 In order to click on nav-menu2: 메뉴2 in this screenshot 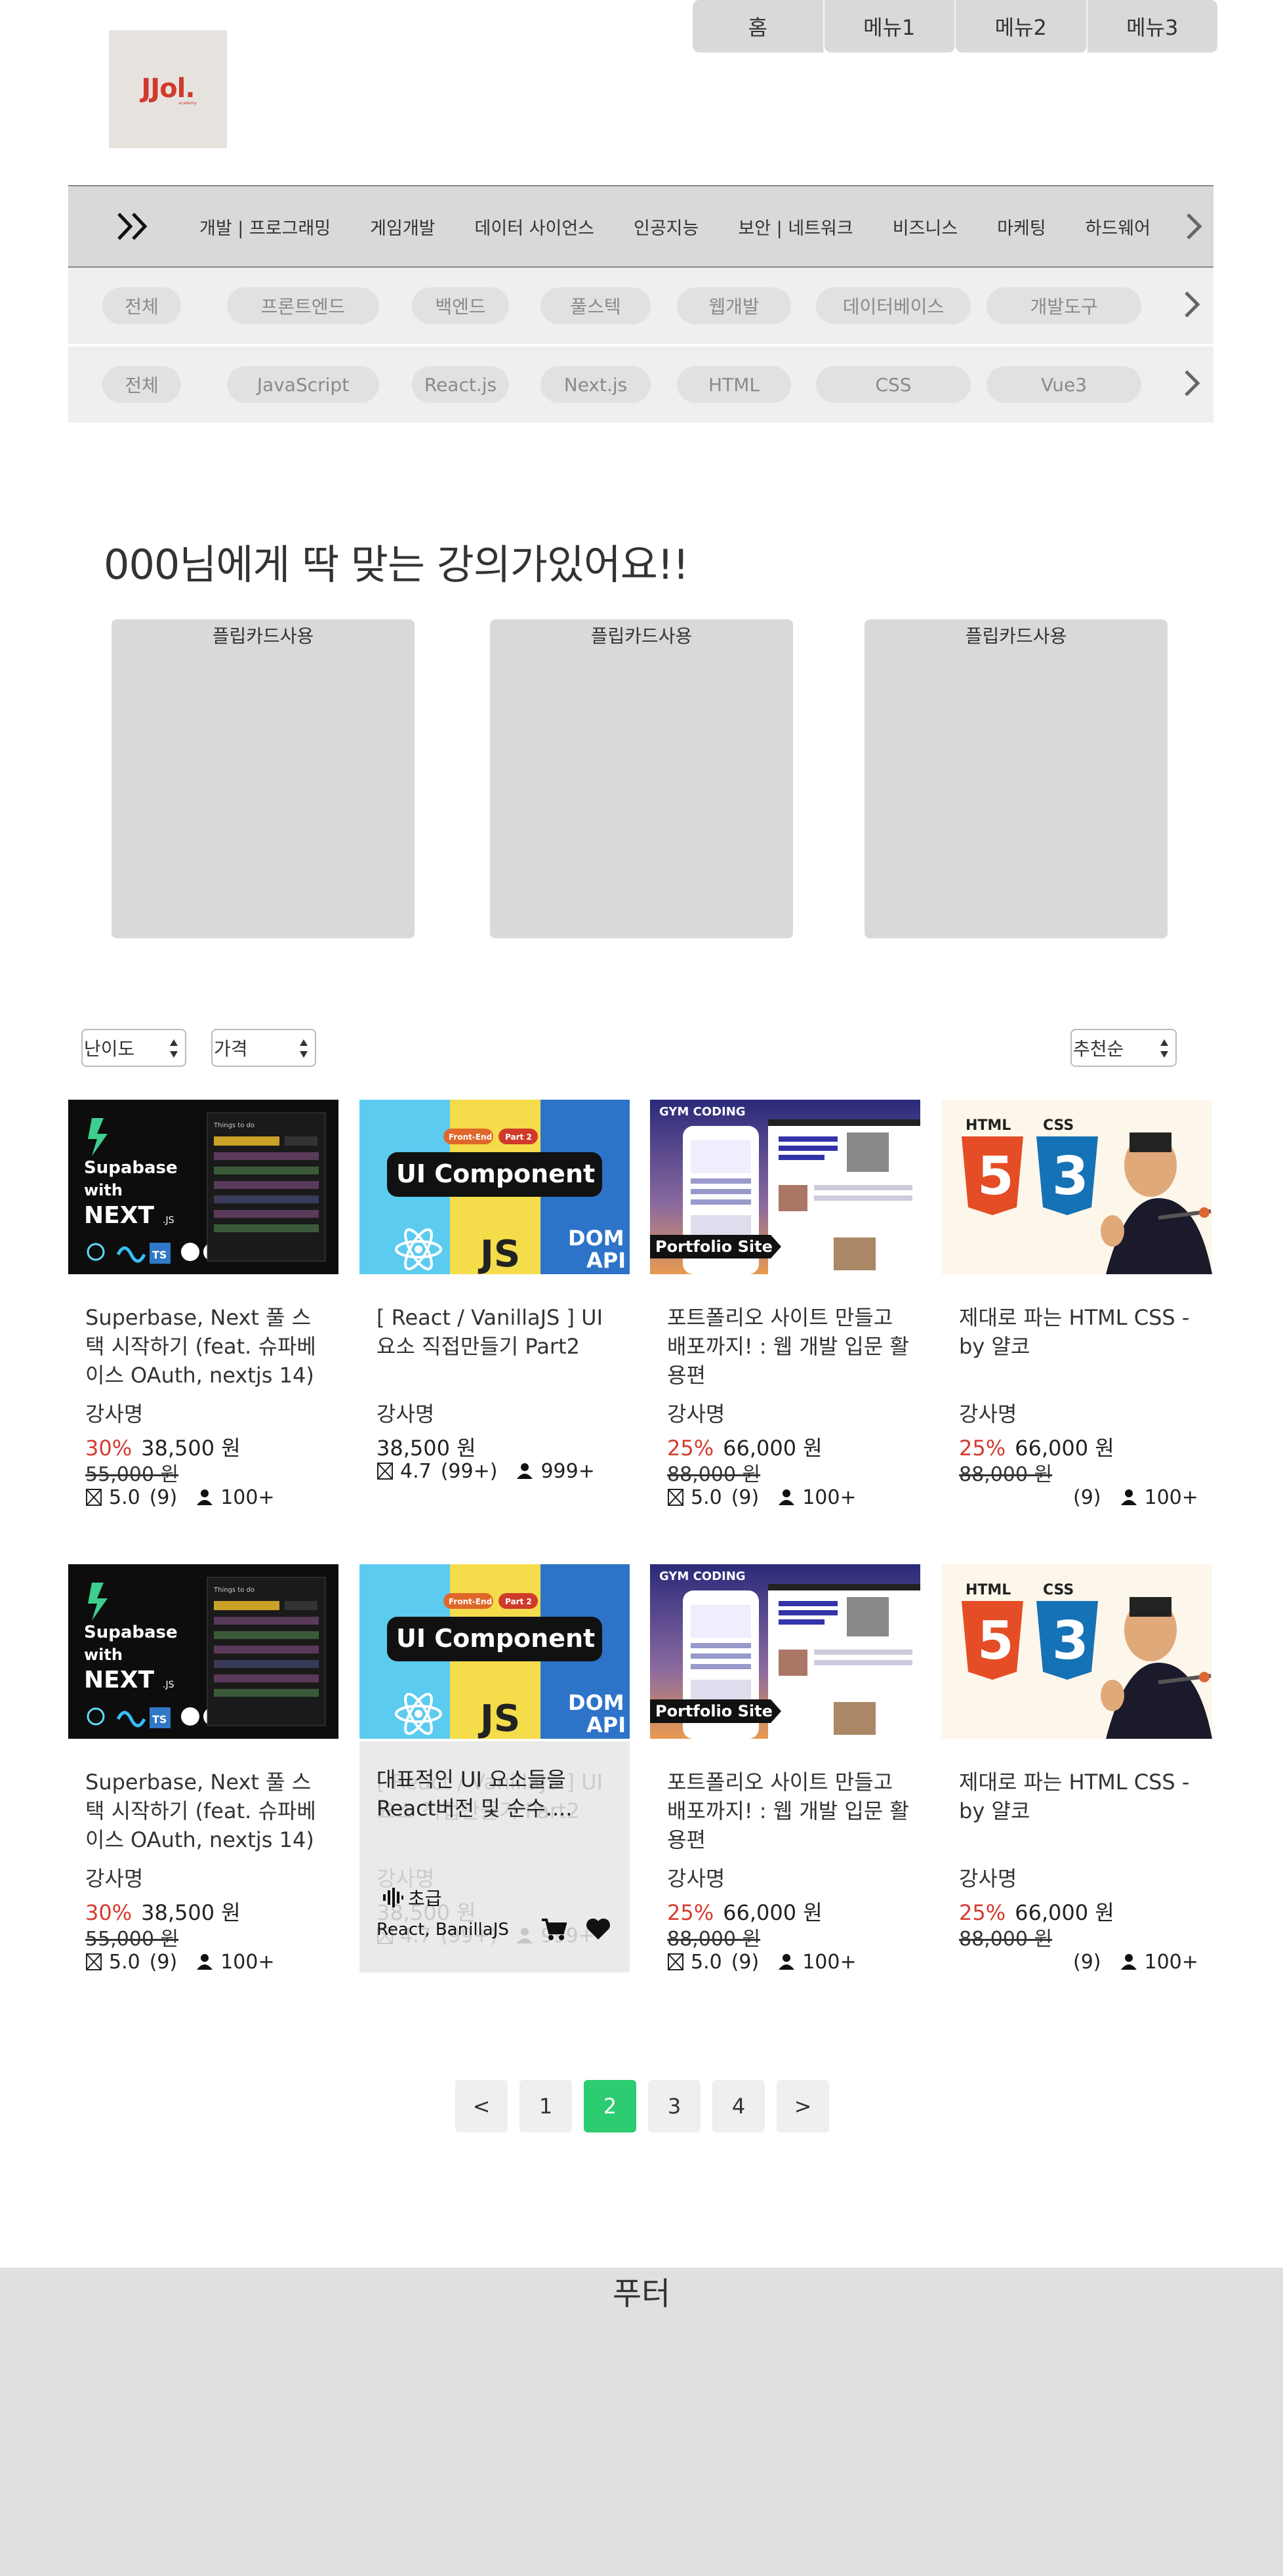, I will do `click(1022, 26)`.